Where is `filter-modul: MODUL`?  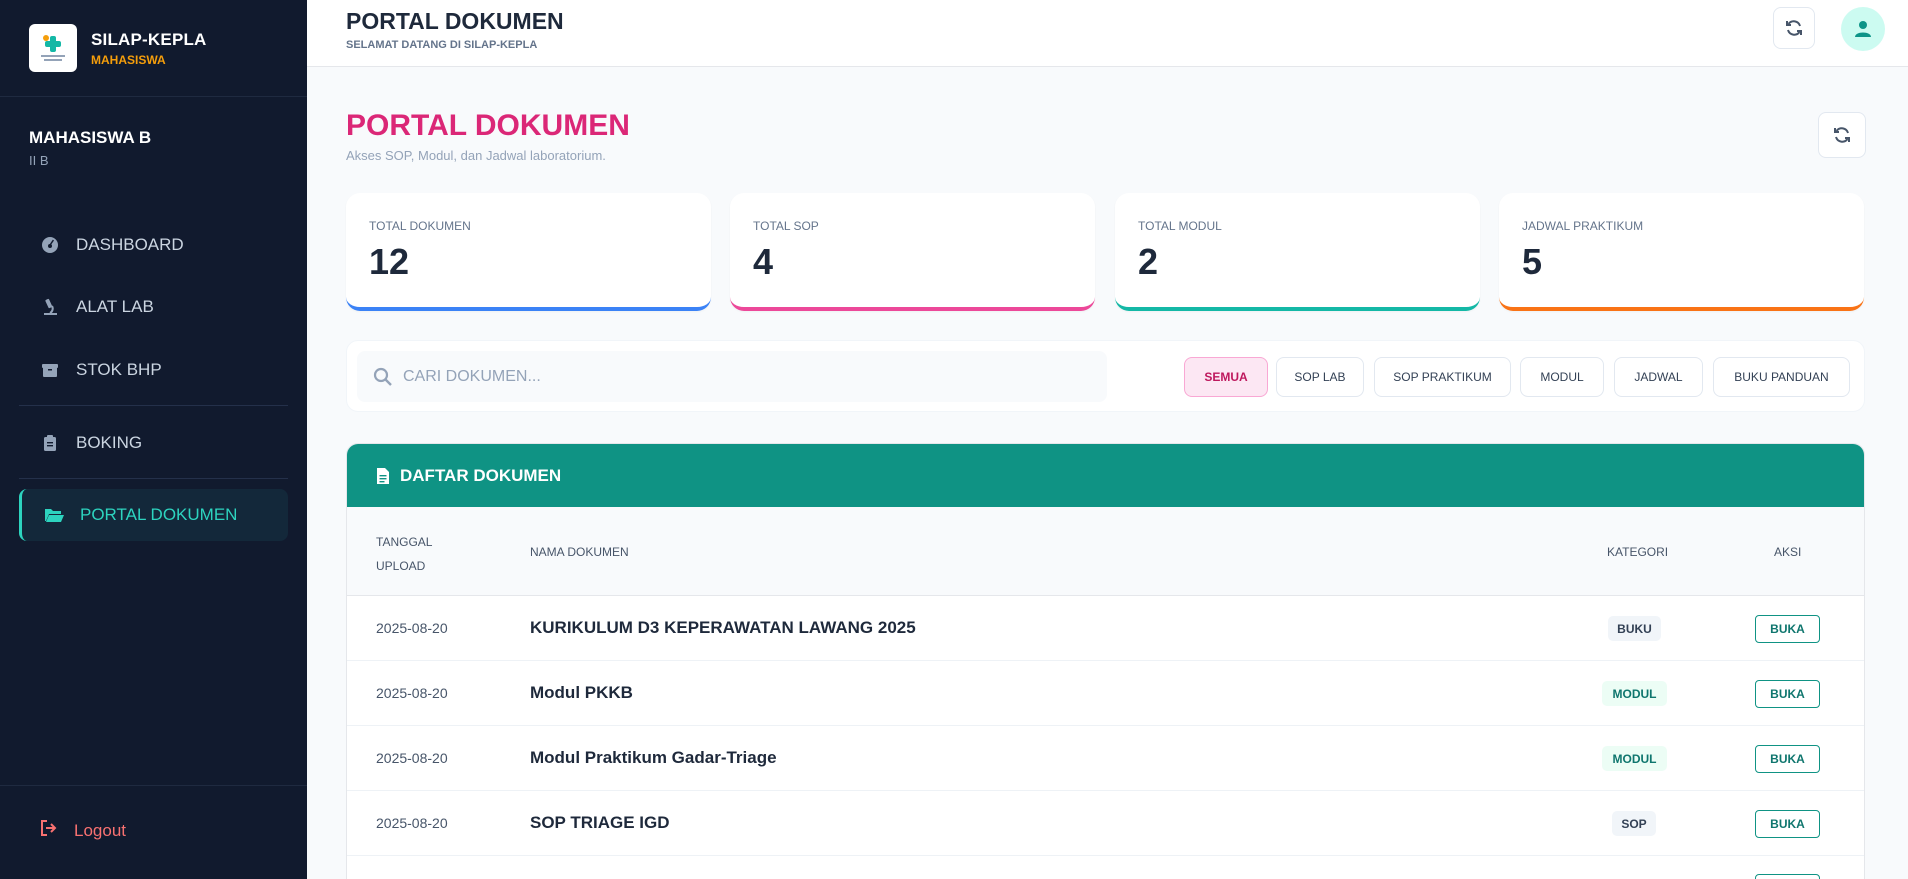
filter-modul: MODUL is located at coordinates (1562, 377).